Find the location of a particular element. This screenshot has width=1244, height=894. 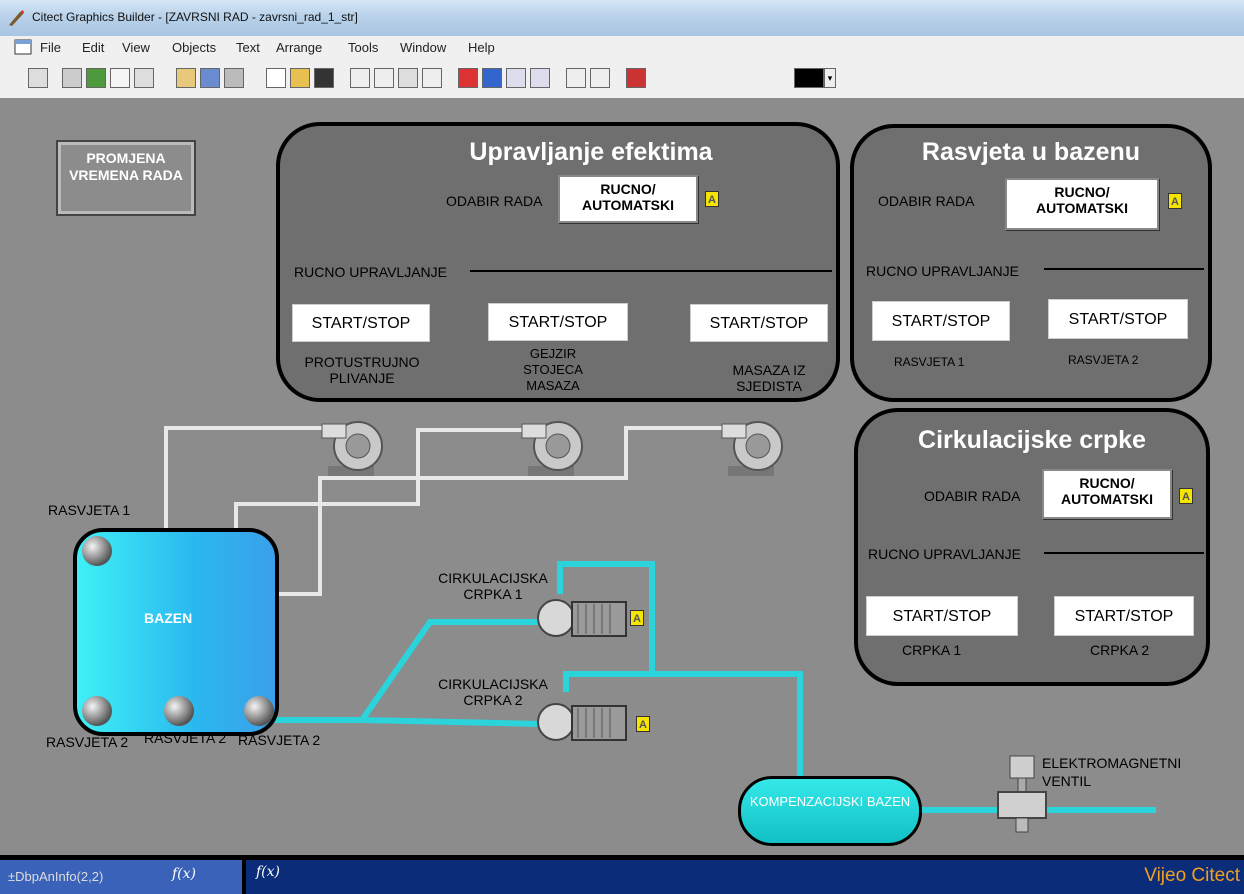

document-icon is located at coordinates (23, 47).